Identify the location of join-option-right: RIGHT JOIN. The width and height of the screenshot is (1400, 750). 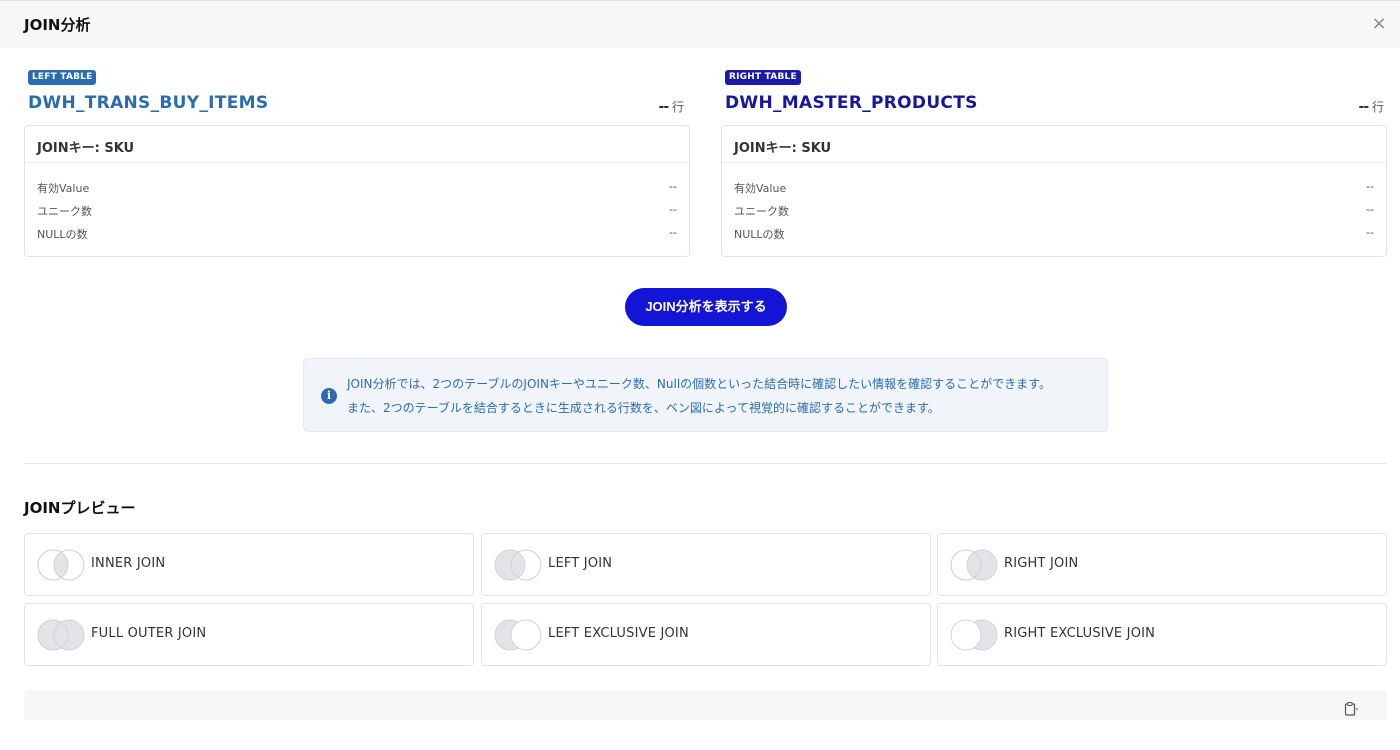
(1162, 564).